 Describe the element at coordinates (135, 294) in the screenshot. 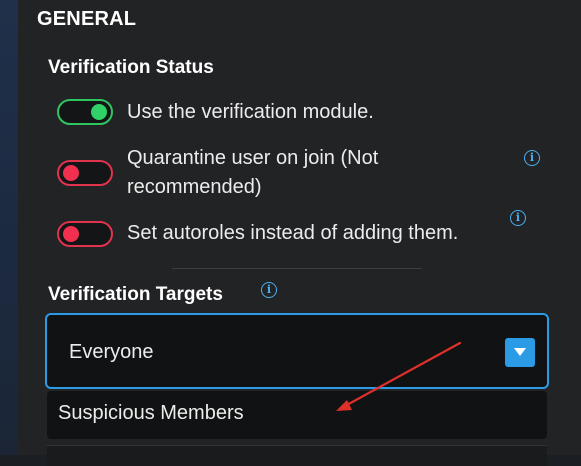

I see `verification-targets-heading: Verification Targets` at that location.